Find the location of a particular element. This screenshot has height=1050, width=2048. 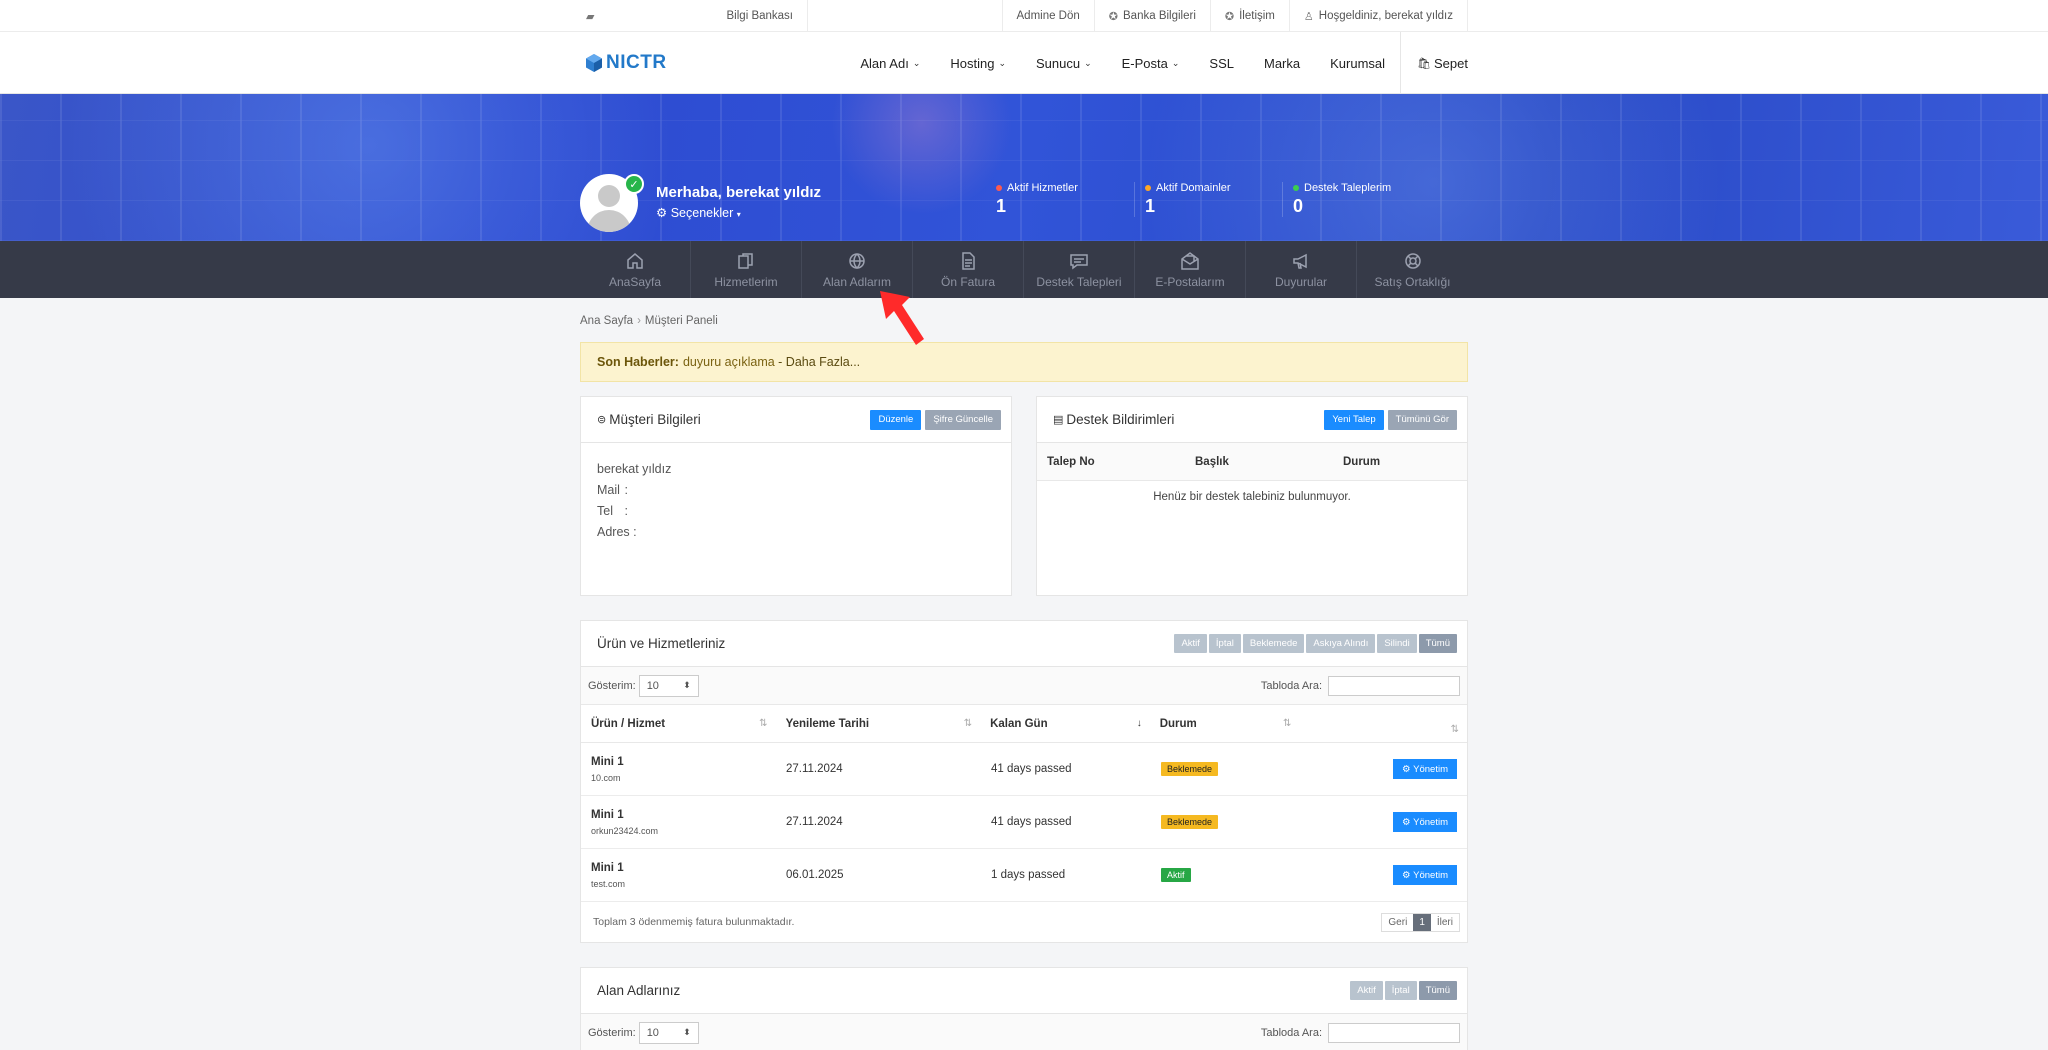

nav-server: Sunucu ⌄ is located at coordinates (1064, 63).